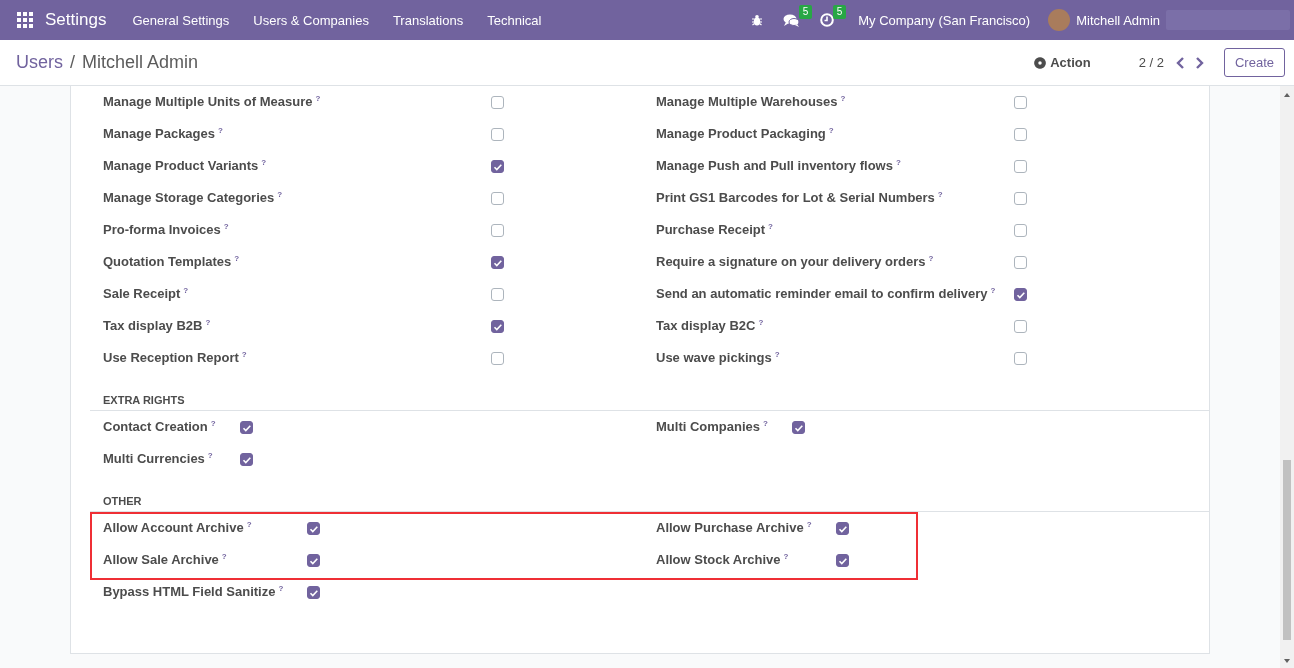 The height and width of the screenshot is (668, 1294). Describe the element at coordinates (1254, 62) in the screenshot. I see `create-button: Create` at that location.